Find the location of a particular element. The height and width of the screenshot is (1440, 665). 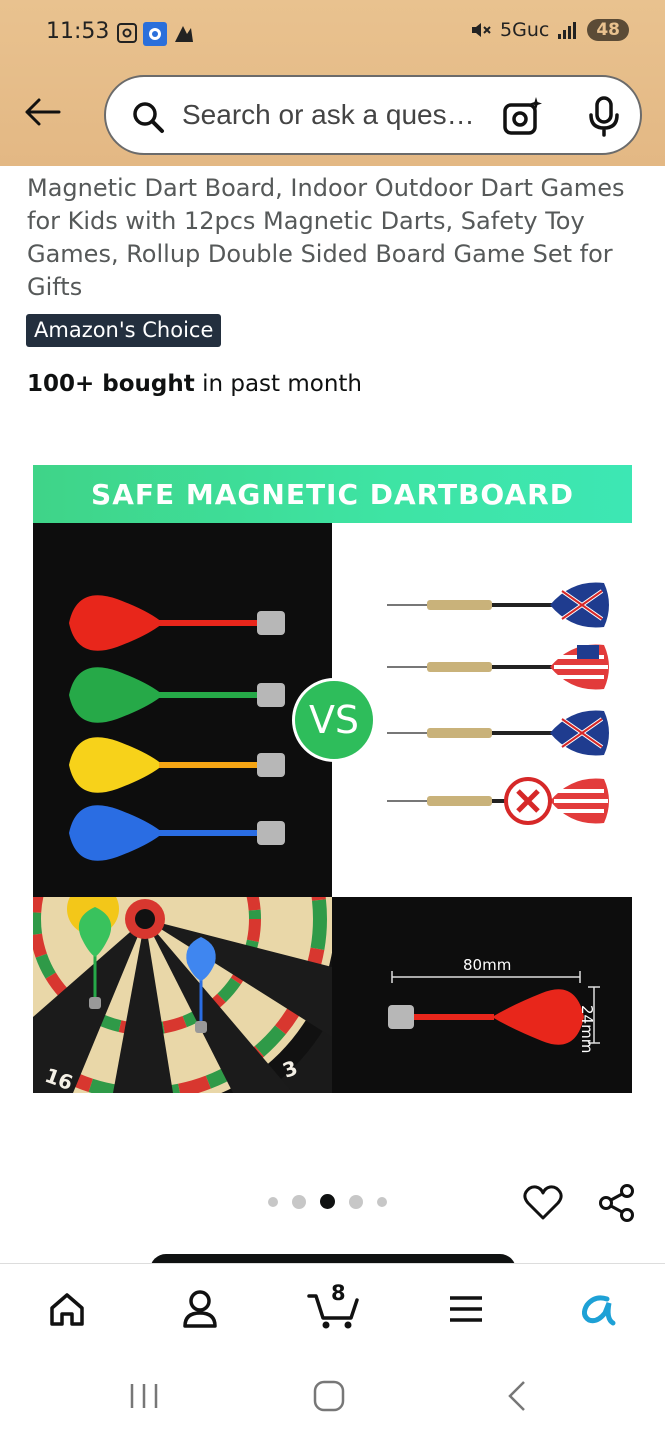

bought-count-bold: 100+ bought is located at coordinates (111, 384).